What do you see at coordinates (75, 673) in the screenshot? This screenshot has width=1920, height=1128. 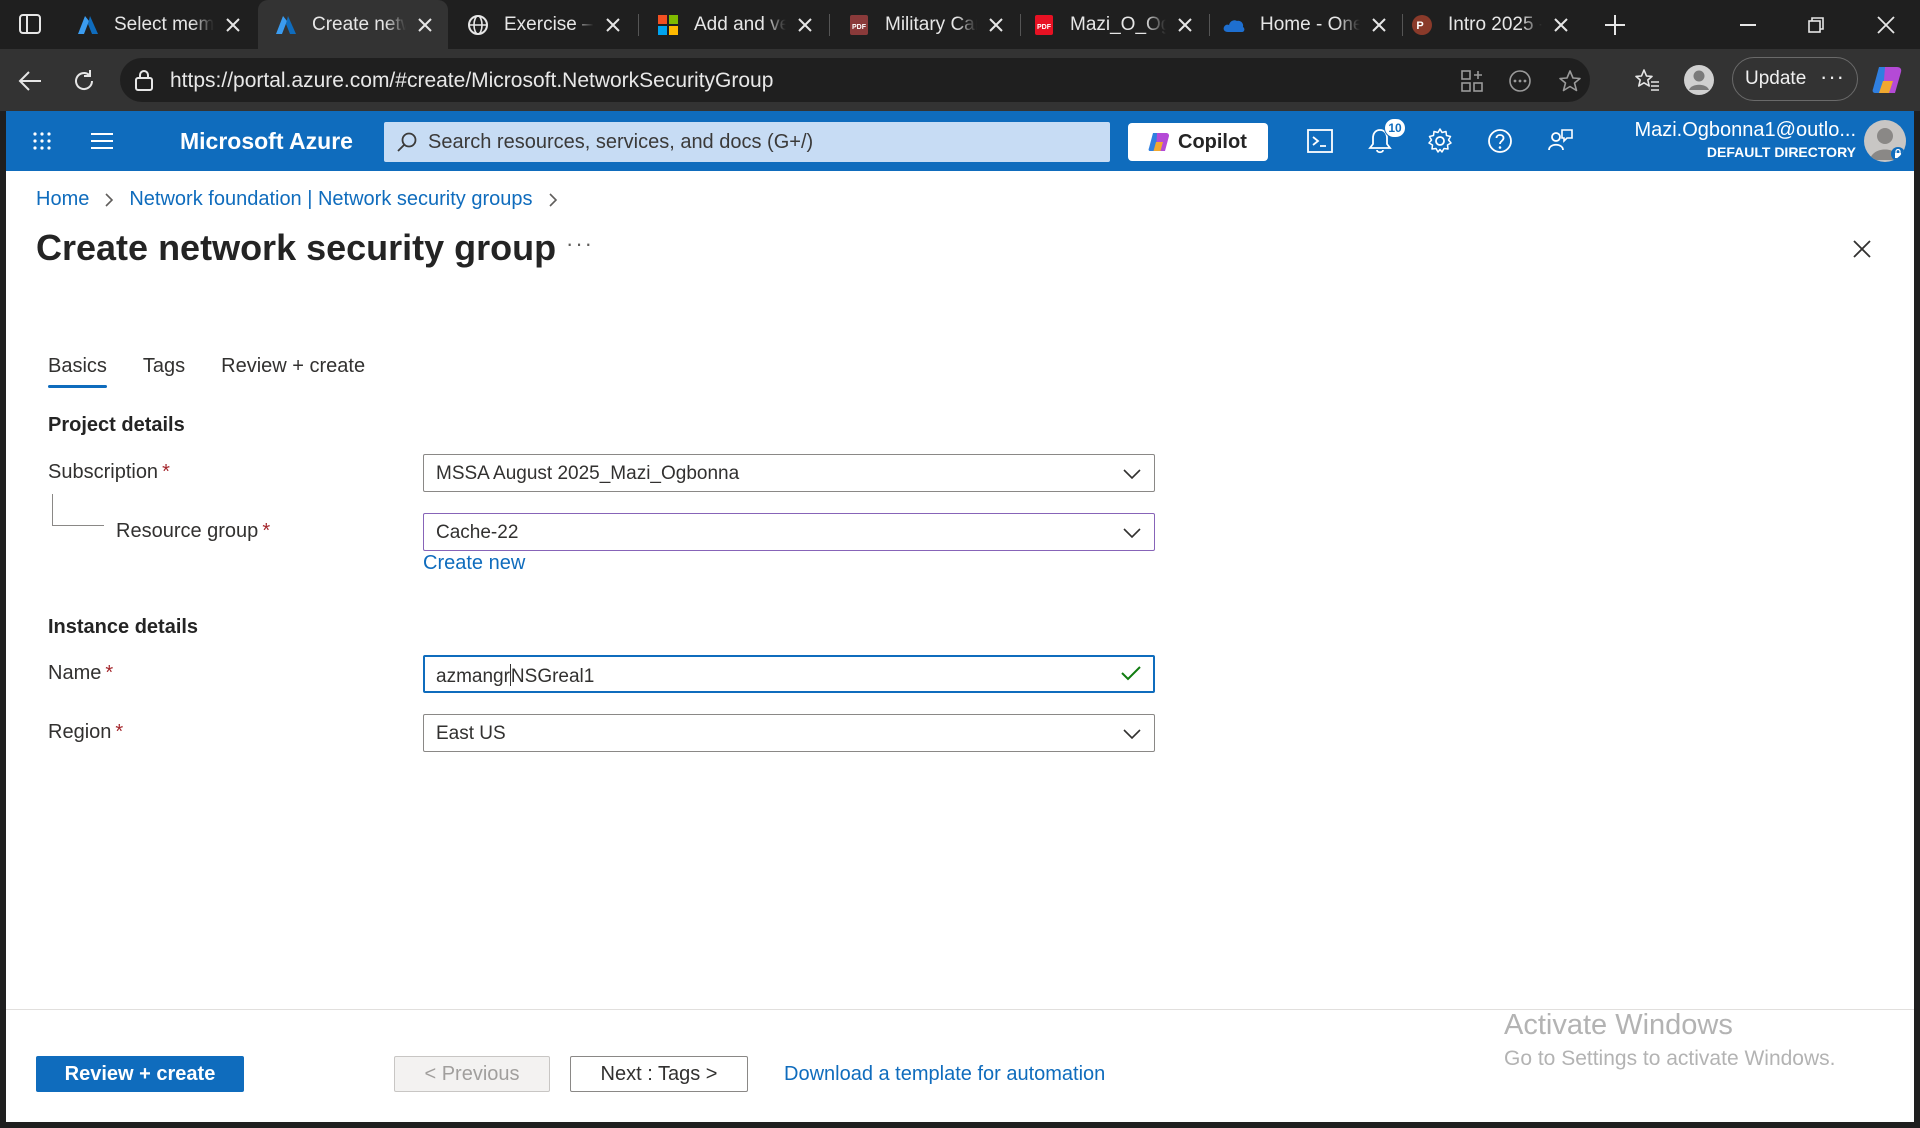 I see `name-label-text: Name` at bounding box center [75, 673].